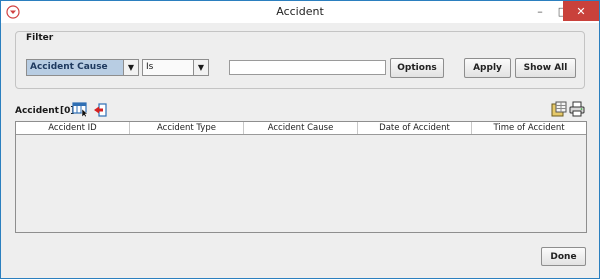 This screenshot has width=600, height=279. What do you see at coordinates (80, 109) in the screenshot?
I see `select-columns-icon` at bounding box center [80, 109].